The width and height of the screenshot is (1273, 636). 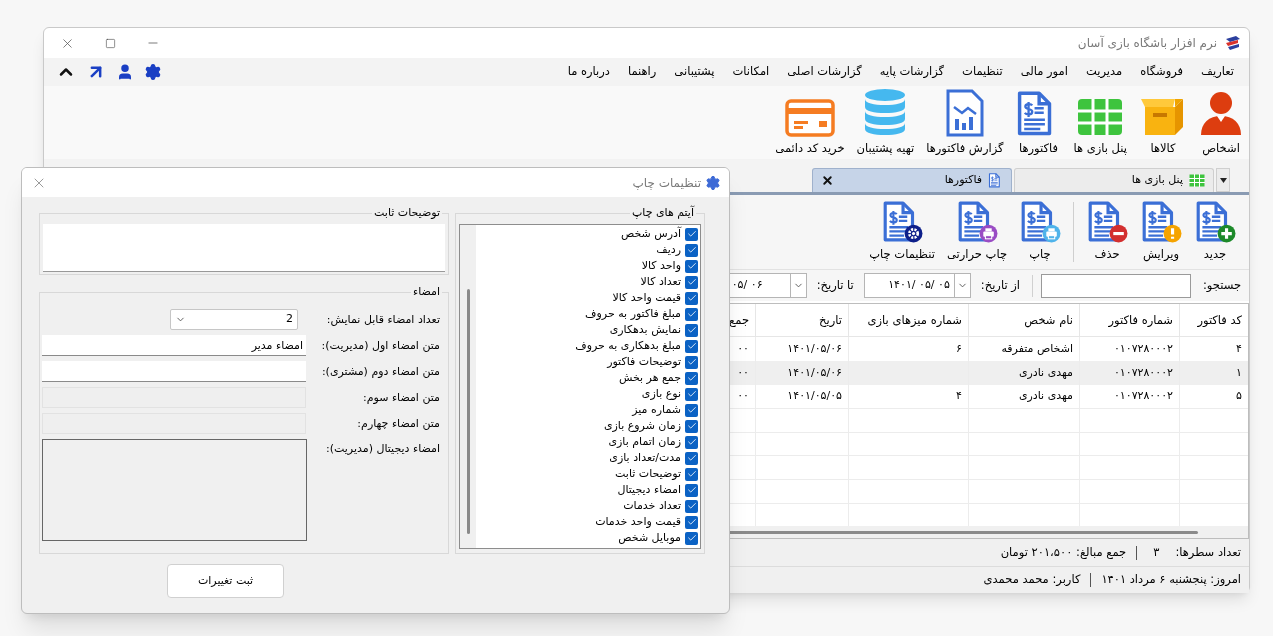 I want to click on checkbox-label: مبلغ بدهکاری به حروف, so click(x=628, y=345).